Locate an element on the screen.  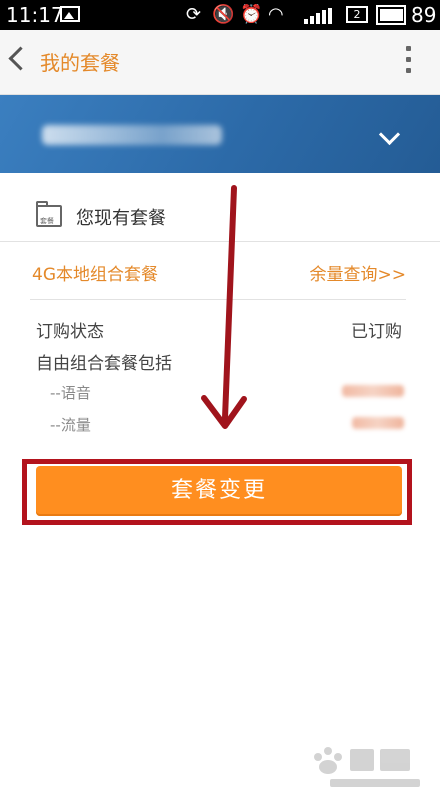
watermark-logo is located at coordinates (367, 767).